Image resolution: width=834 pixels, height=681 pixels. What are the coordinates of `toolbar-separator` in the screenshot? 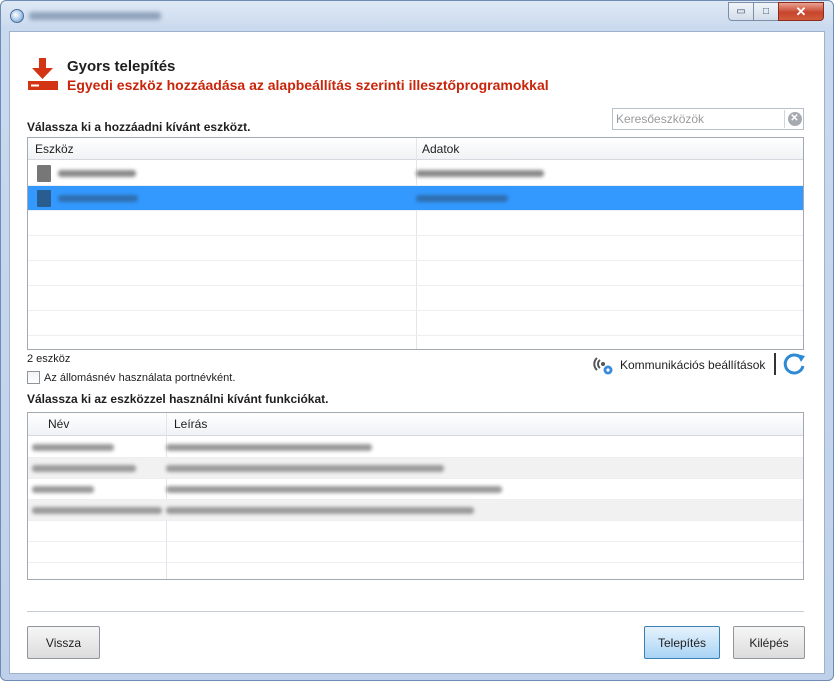 It's located at (775, 364).